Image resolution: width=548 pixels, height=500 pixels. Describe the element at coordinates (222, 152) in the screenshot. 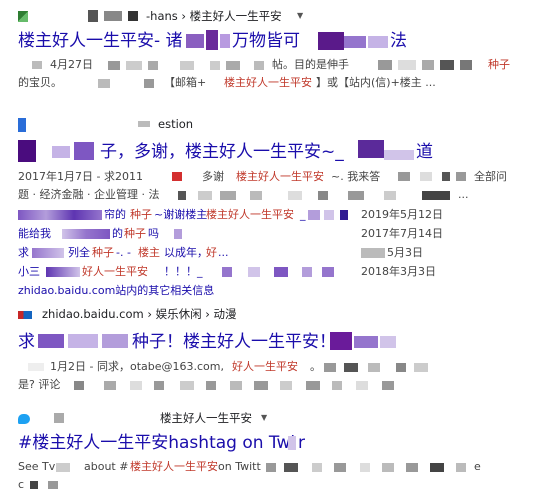

I see `result-title-text: 子，多谢，楼主好人一生平安~_` at that location.